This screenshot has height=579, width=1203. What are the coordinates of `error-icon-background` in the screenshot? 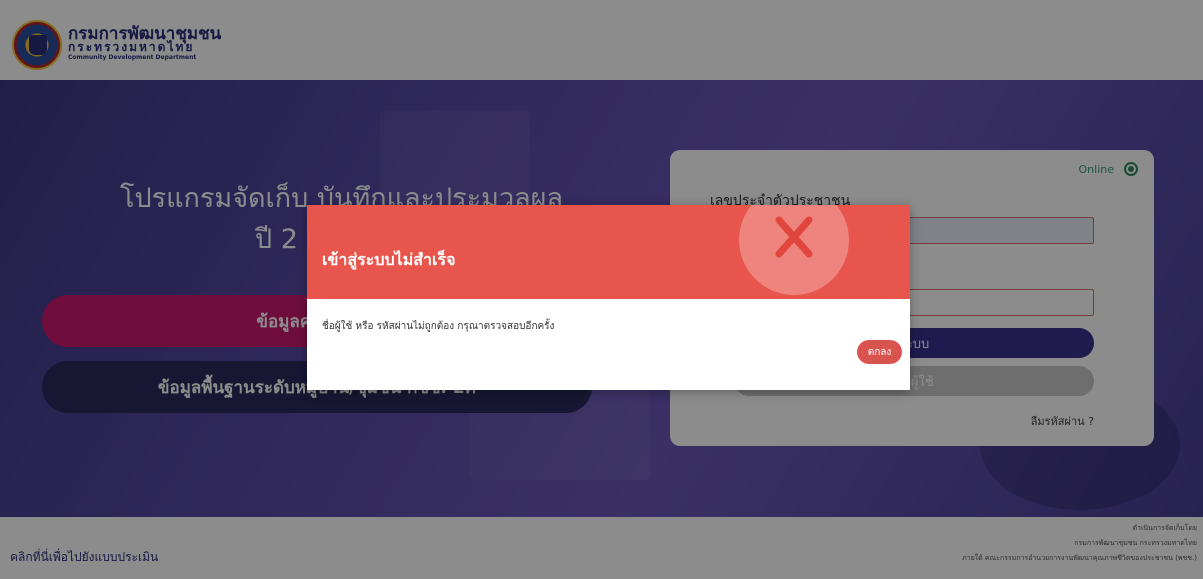 It's located at (794, 250).